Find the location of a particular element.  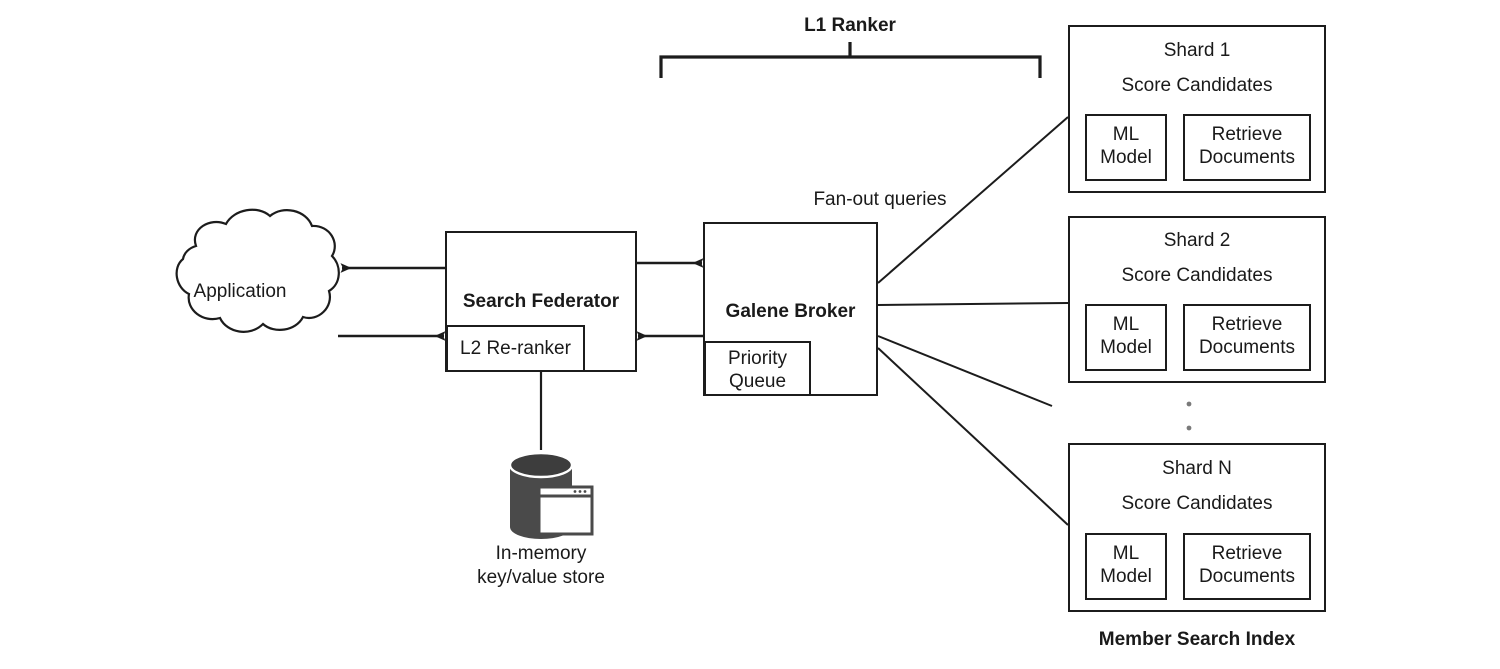

shard-1-title: Shard 1 is located at coordinates (1197, 50).